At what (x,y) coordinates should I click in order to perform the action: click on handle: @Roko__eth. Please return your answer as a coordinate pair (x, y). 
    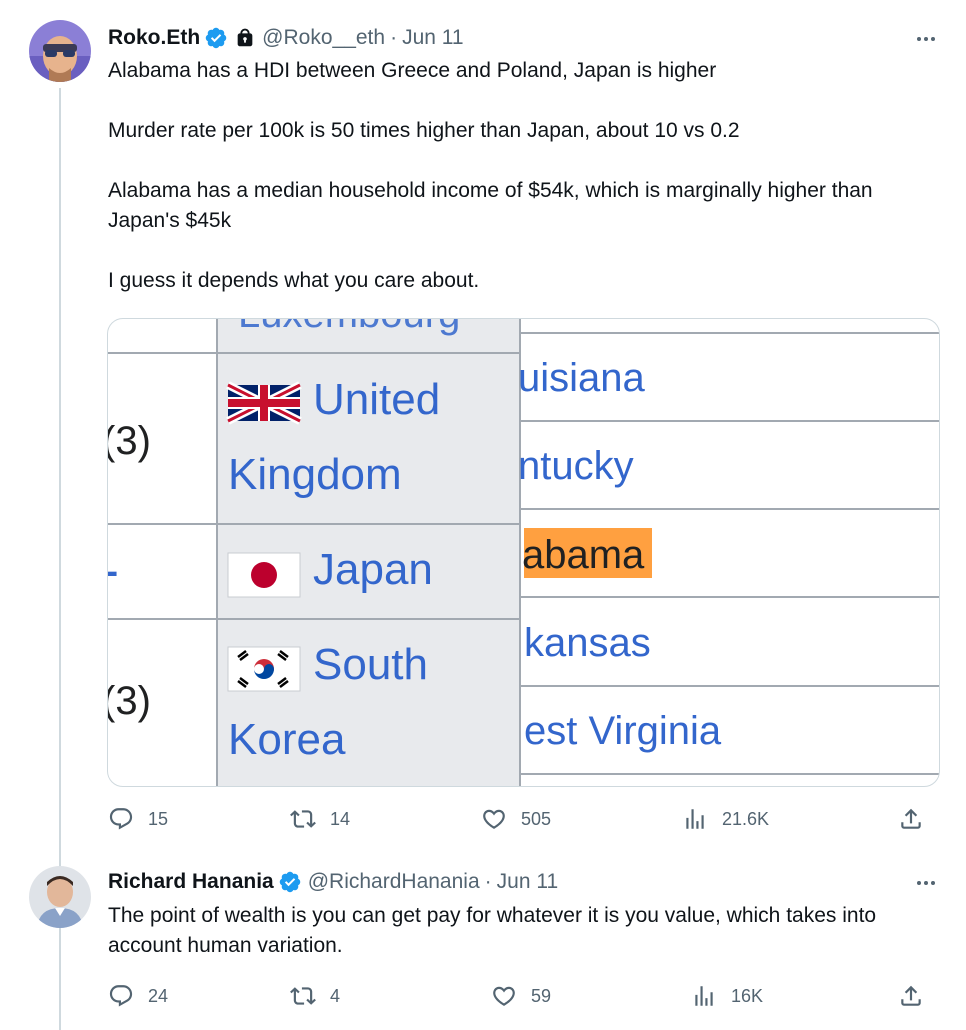
    Looking at the image, I should click on (323, 38).